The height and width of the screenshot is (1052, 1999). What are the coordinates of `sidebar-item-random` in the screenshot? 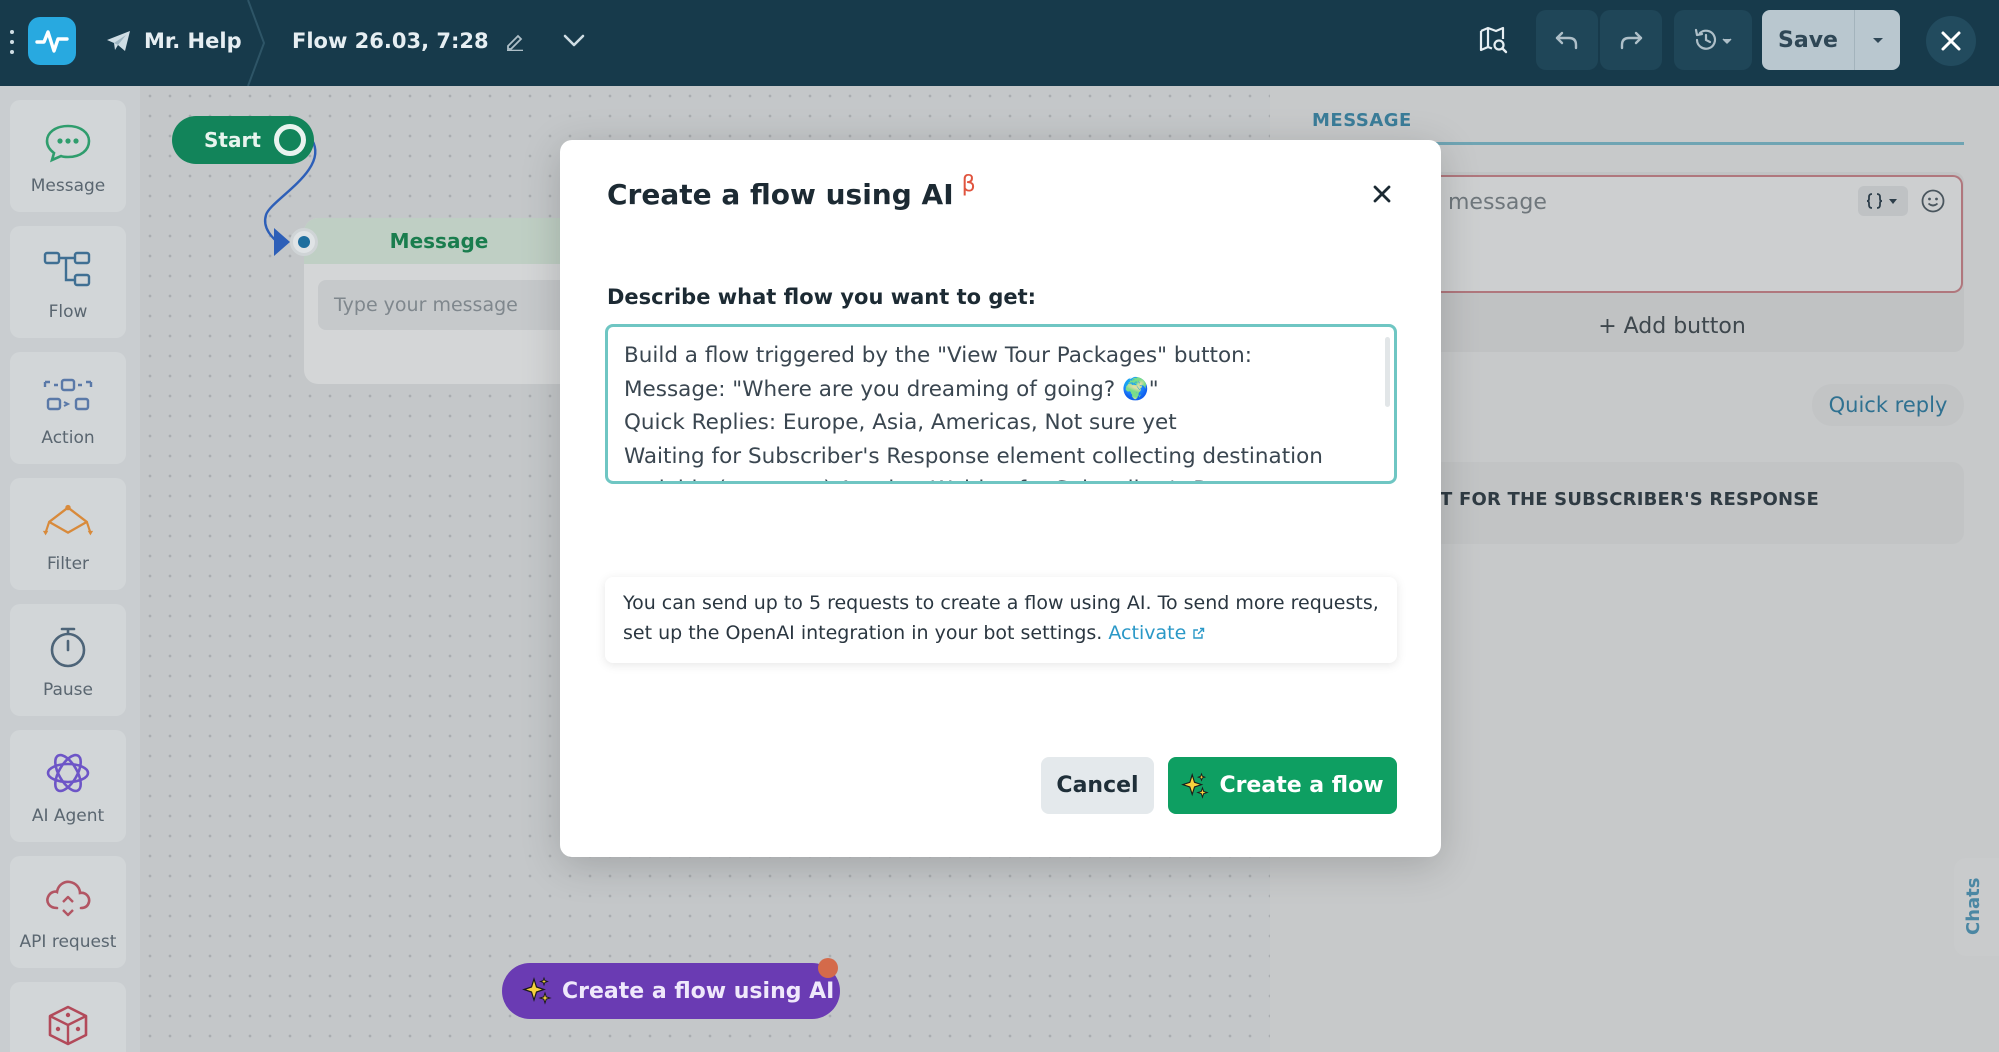 It's located at (68, 1017).